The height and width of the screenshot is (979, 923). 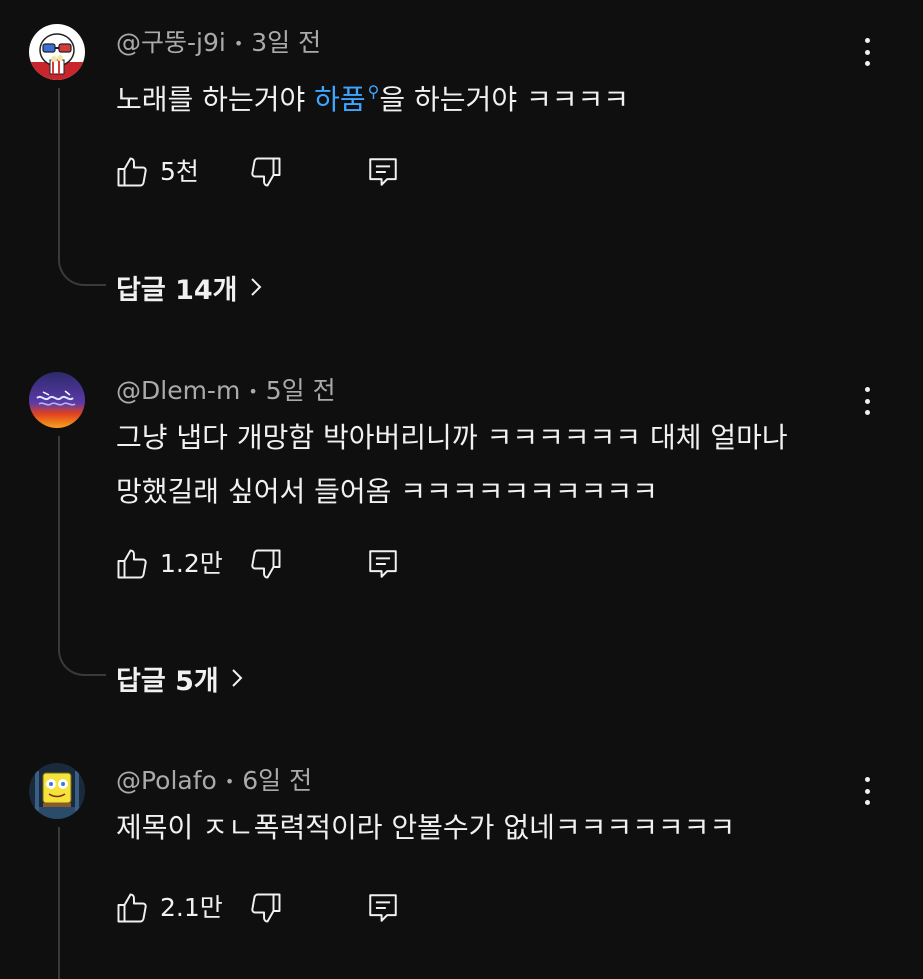 I want to click on spongebob-avatar-icon, so click(x=57, y=791).